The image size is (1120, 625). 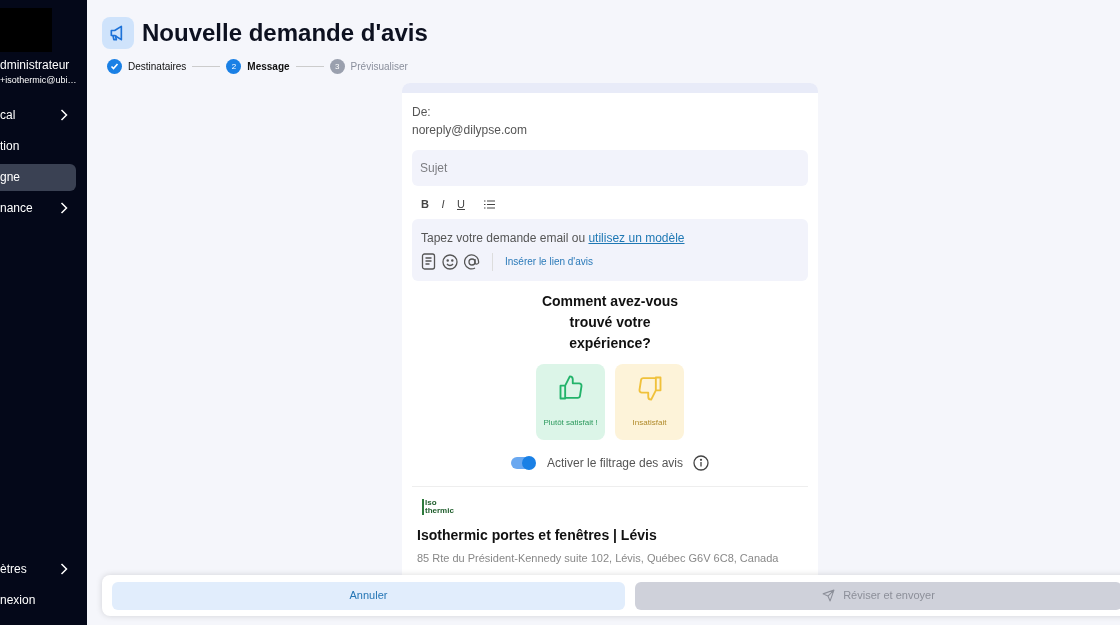 I want to click on emoji-icon, so click(x=450, y=261).